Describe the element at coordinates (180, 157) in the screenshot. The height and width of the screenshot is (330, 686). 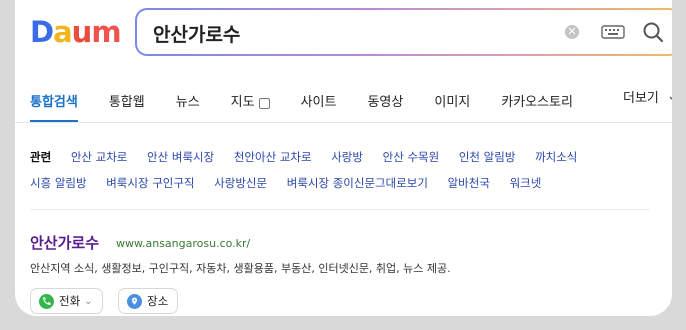
I see `related-link: 안산 벼룩시장` at that location.